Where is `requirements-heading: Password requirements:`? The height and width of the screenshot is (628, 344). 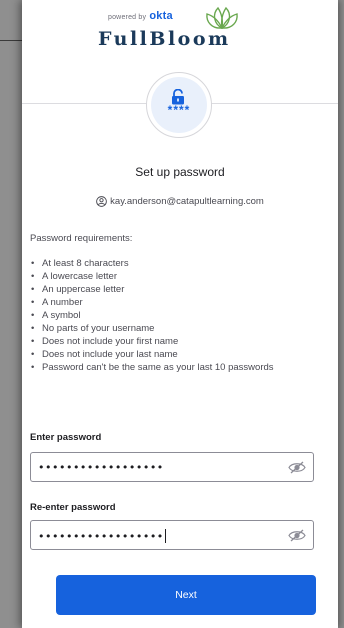 requirements-heading: Password requirements: is located at coordinates (81, 238).